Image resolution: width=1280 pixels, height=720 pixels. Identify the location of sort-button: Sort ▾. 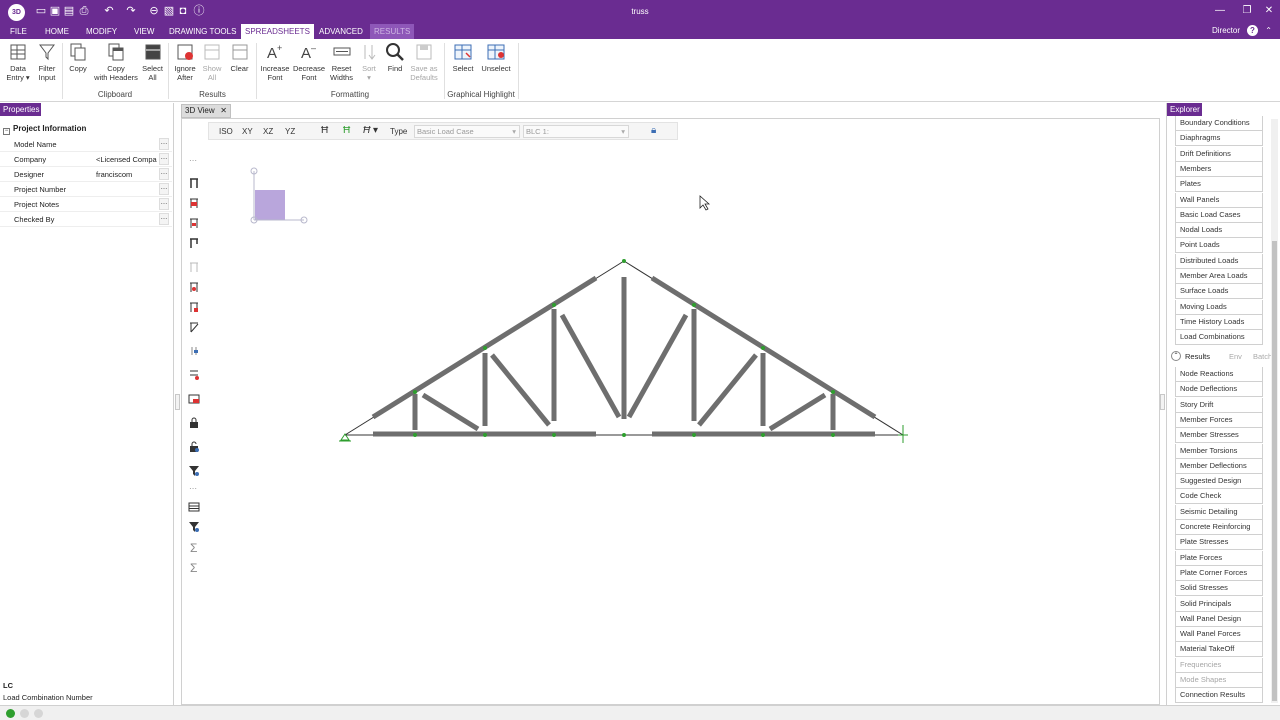
(369, 62).